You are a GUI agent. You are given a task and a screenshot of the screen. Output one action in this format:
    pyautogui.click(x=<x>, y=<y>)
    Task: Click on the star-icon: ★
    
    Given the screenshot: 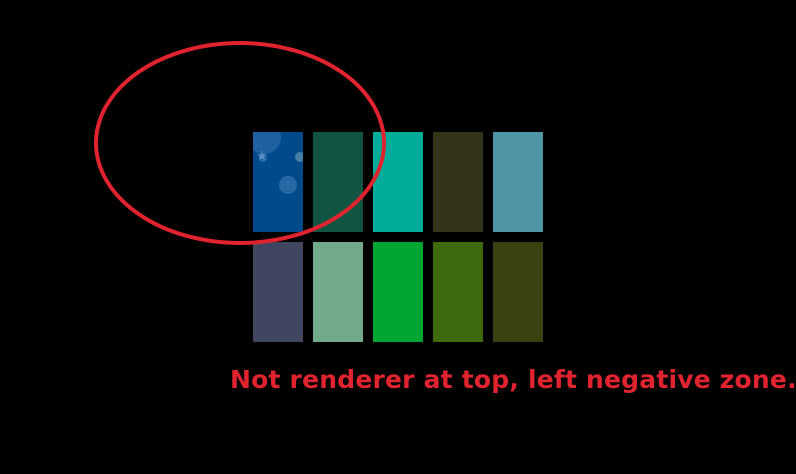 What is the action you would take?
    pyautogui.click(x=262, y=155)
    